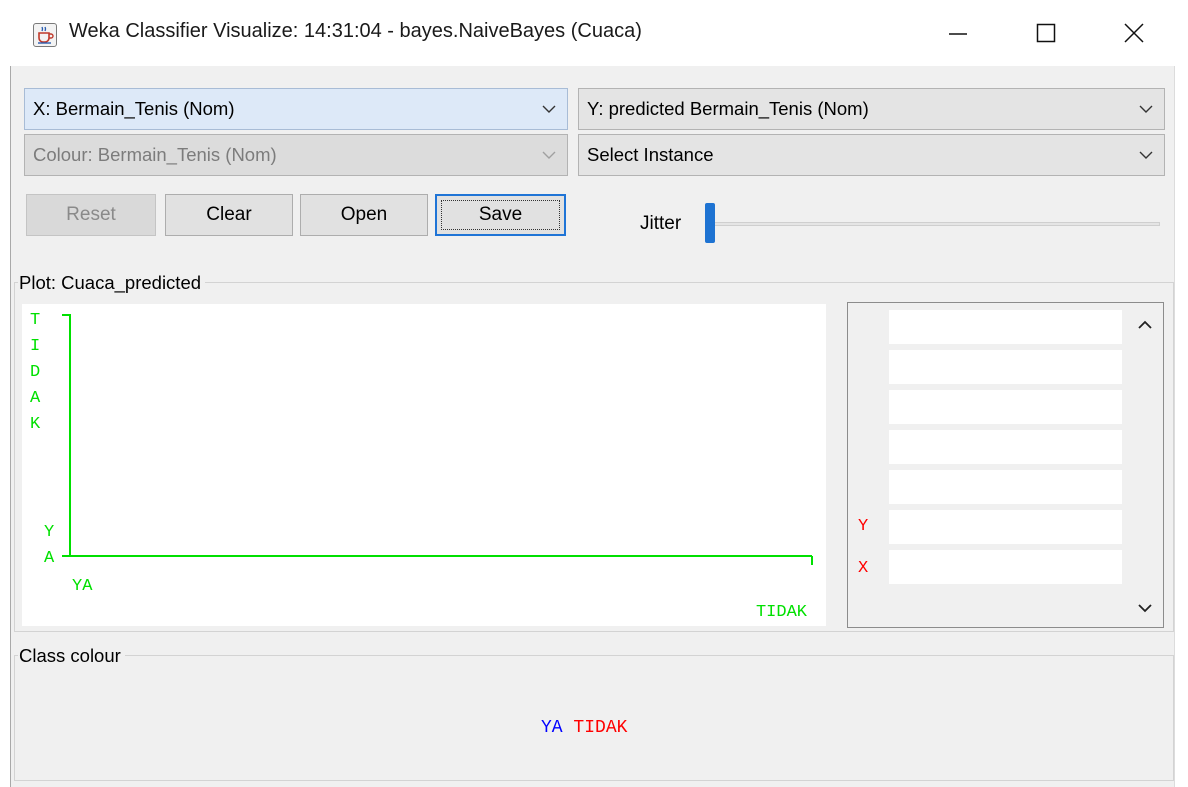 Image resolution: width=1188 pixels, height=787 pixels. Describe the element at coordinates (1181, 426) in the screenshot. I see `background-window-edge` at that location.